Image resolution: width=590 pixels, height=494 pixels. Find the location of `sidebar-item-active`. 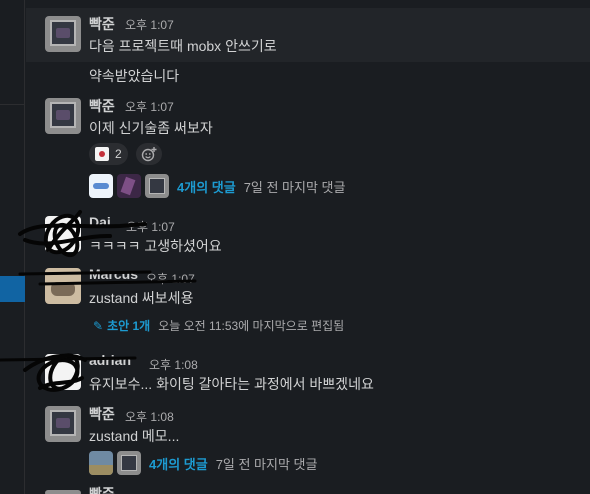

sidebar-item-active is located at coordinates (12, 289).